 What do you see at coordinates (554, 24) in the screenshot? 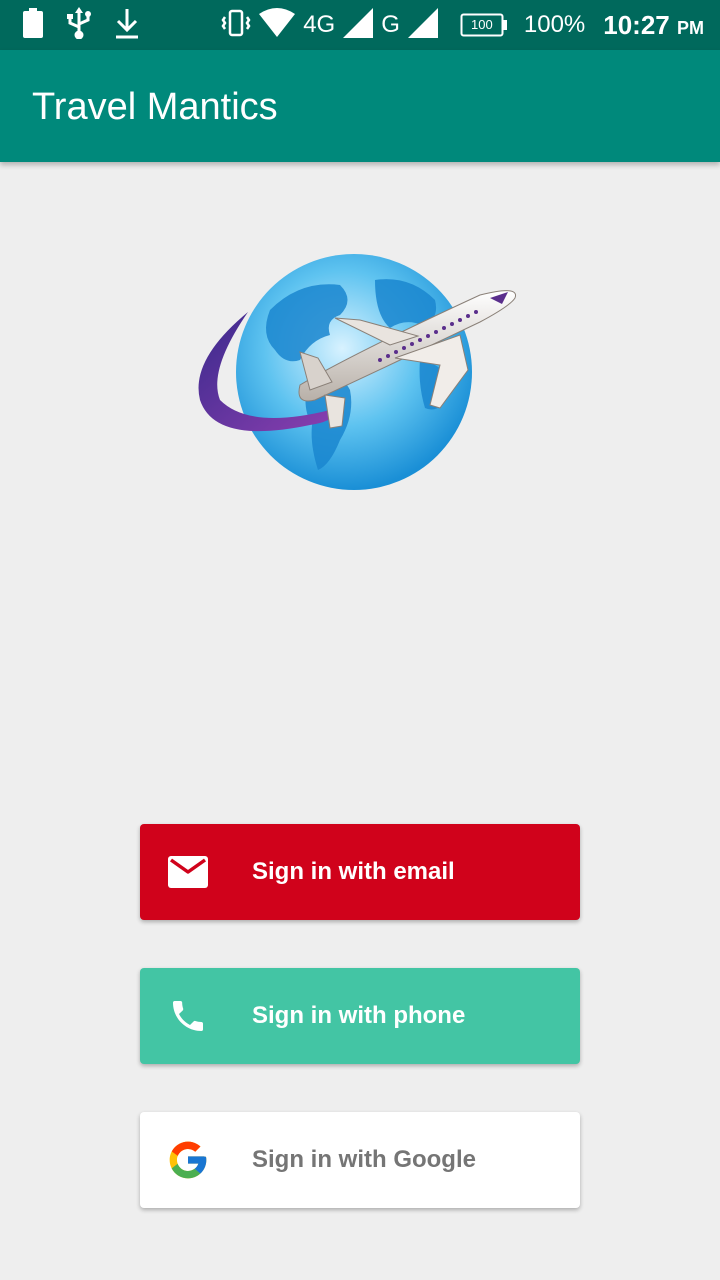
I see `battery-percent: 100%` at bounding box center [554, 24].